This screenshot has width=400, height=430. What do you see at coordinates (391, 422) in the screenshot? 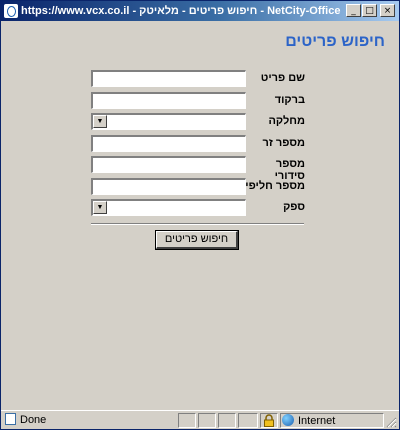
I see `resize-grip-icon` at bounding box center [391, 422].